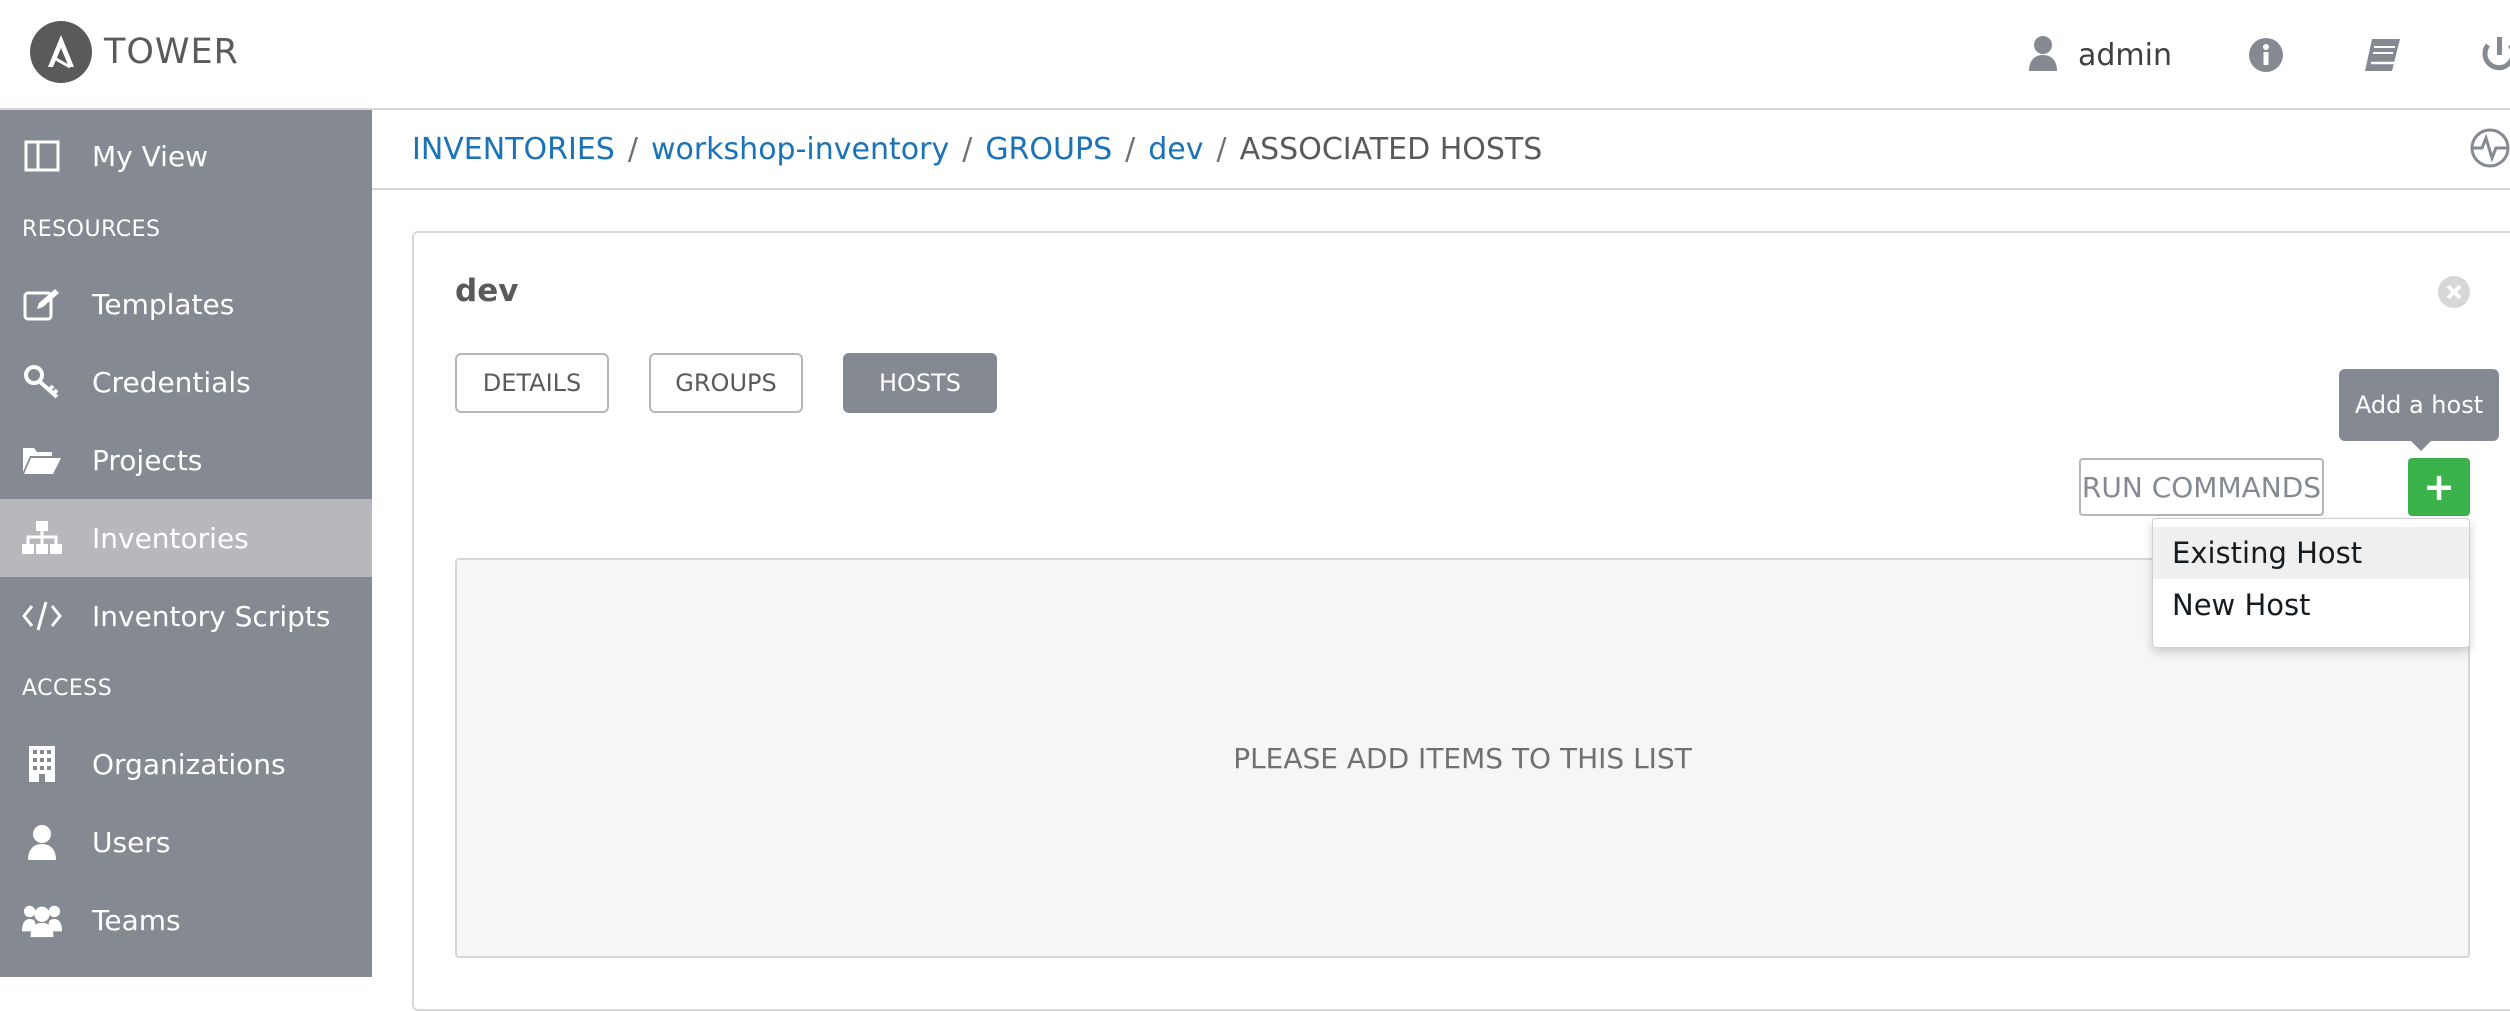 The image size is (2510, 1011). What do you see at coordinates (513, 149) in the screenshot?
I see `breadcrumb-inventories: INVENTORIES` at bounding box center [513, 149].